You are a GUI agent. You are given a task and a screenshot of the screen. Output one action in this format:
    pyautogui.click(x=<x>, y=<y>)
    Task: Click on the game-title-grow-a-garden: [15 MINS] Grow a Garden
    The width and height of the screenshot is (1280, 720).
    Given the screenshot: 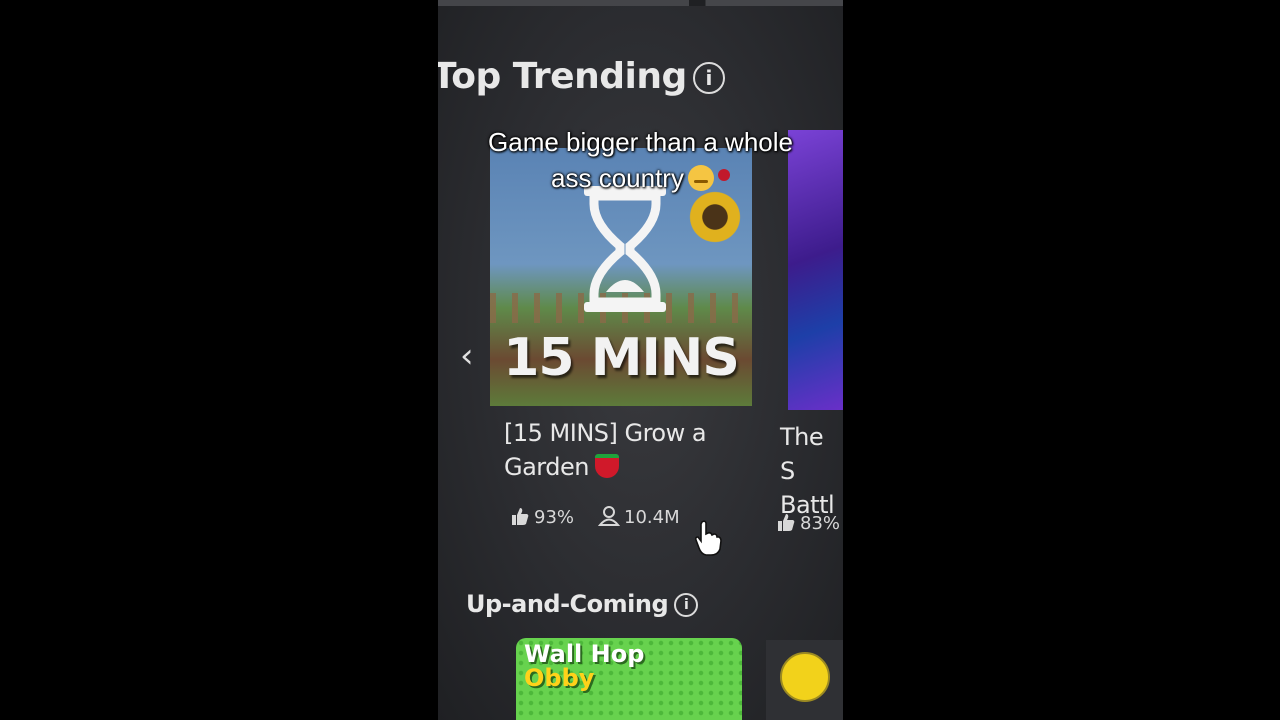 What is the action you would take?
    pyautogui.click(x=605, y=450)
    